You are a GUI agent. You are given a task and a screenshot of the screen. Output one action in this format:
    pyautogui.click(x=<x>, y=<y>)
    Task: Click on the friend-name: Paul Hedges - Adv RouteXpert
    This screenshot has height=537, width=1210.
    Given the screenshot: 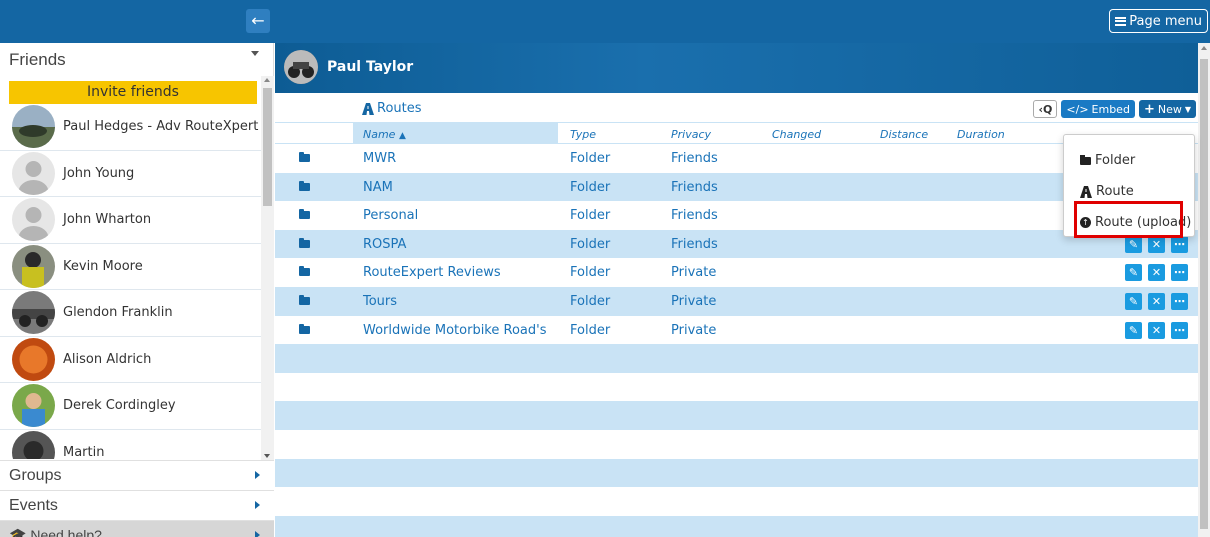 What is the action you would take?
    pyautogui.click(x=161, y=127)
    